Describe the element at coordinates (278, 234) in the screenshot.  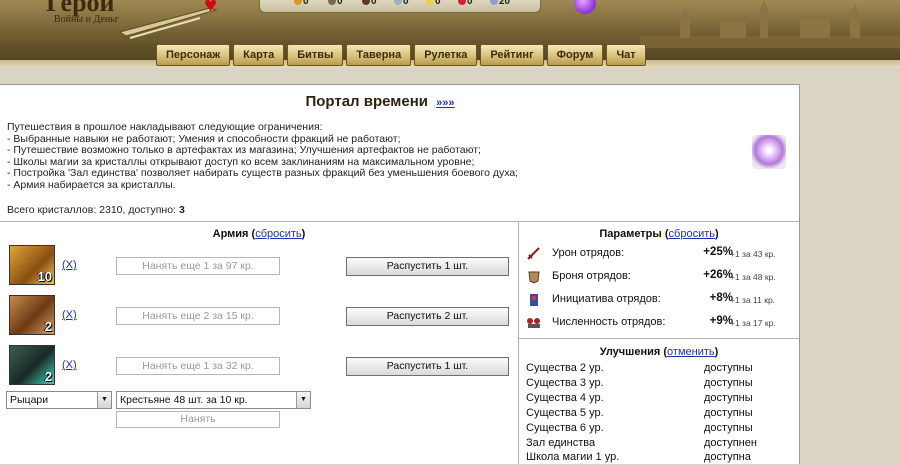
I see `army-reset-link: сбросить` at that location.